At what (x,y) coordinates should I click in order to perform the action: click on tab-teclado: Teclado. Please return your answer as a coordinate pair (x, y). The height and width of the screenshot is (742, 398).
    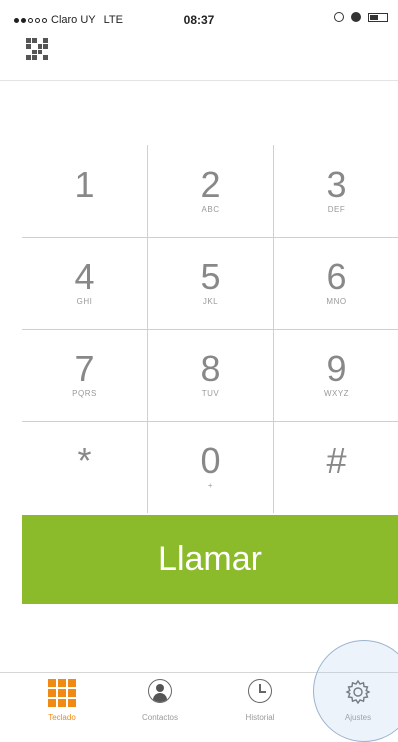
    Looking at the image, I should click on (62, 703).